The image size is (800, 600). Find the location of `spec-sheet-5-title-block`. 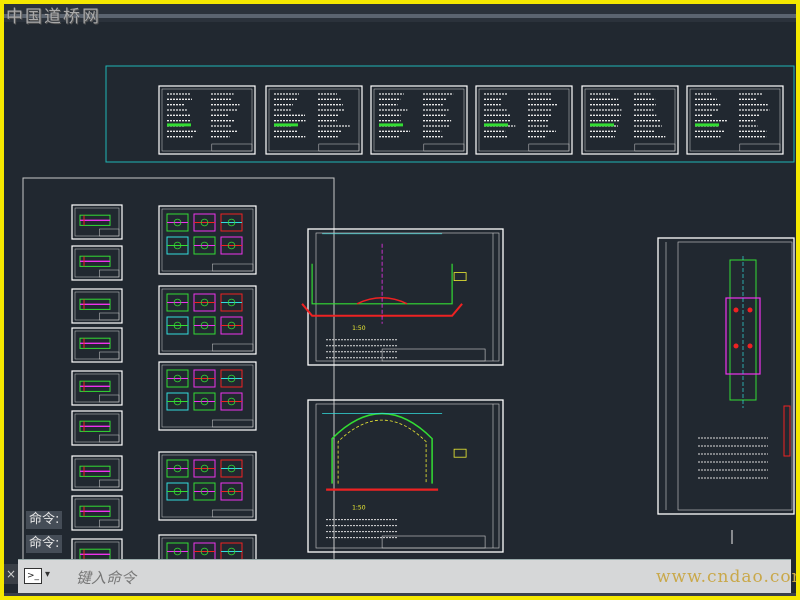

spec-sheet-5-title-block is located at coordinates (655, 147).